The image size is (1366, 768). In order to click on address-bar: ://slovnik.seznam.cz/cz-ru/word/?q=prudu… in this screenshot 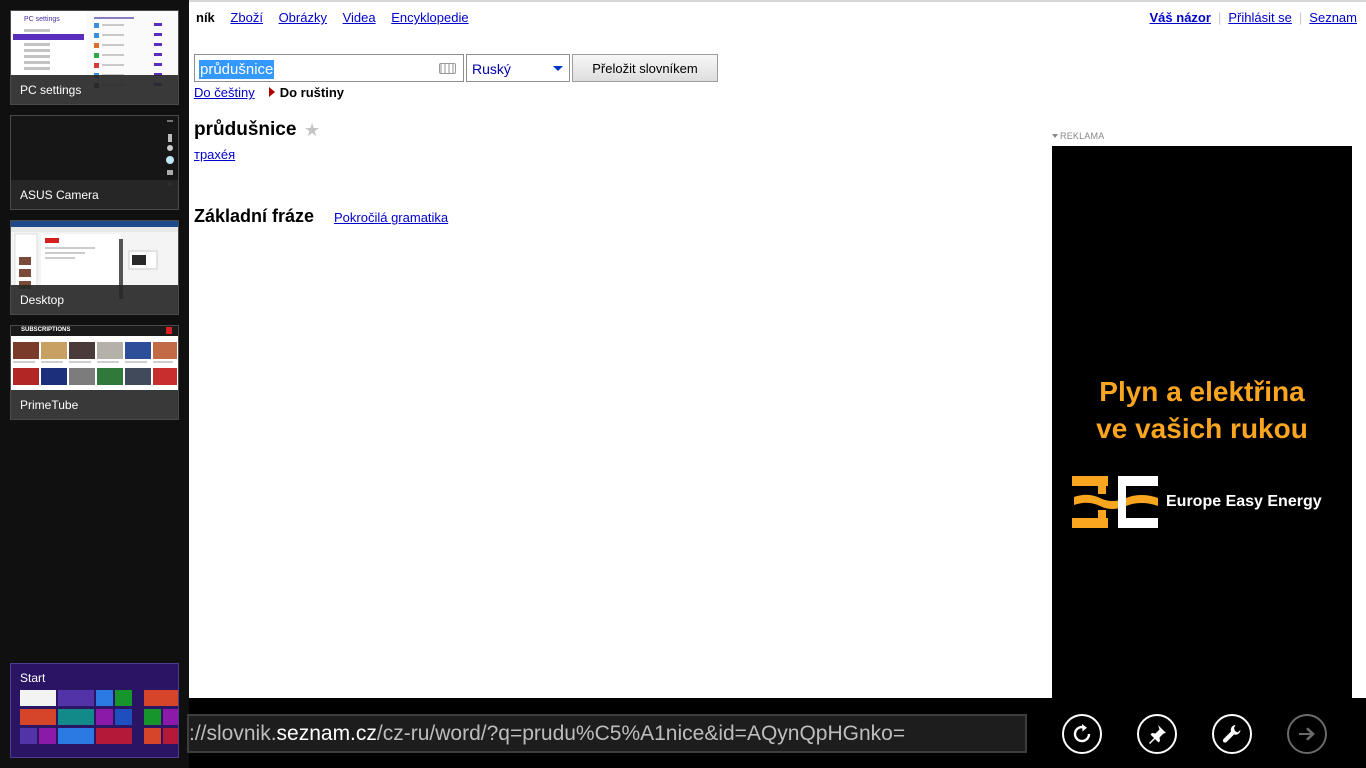, I will do `click(607, 733)`.